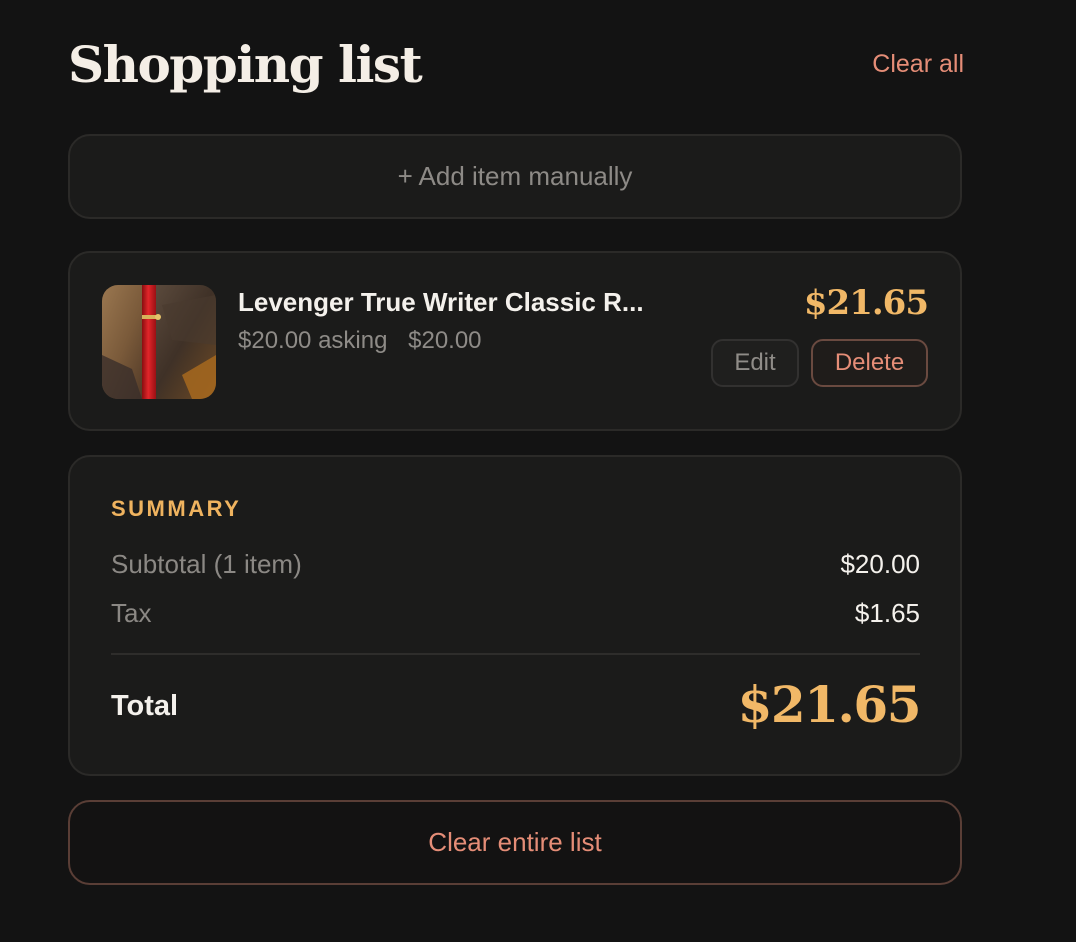 Image resolution: width=1076 pixels, height=942 pixels. Describe the element at coordinates (880, 564) in the screenshot. I see `subtotal-value: $20.00` at that location.